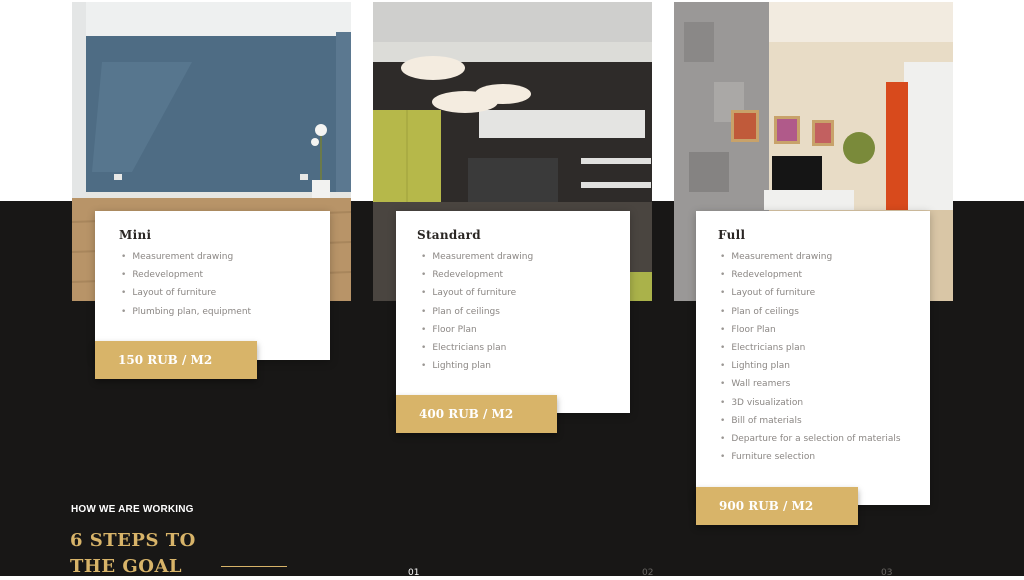  What do you see at coordinates (647, 573) in the screenshot?
I see `step-tab-02: 02` at bounding box center [647, 573].